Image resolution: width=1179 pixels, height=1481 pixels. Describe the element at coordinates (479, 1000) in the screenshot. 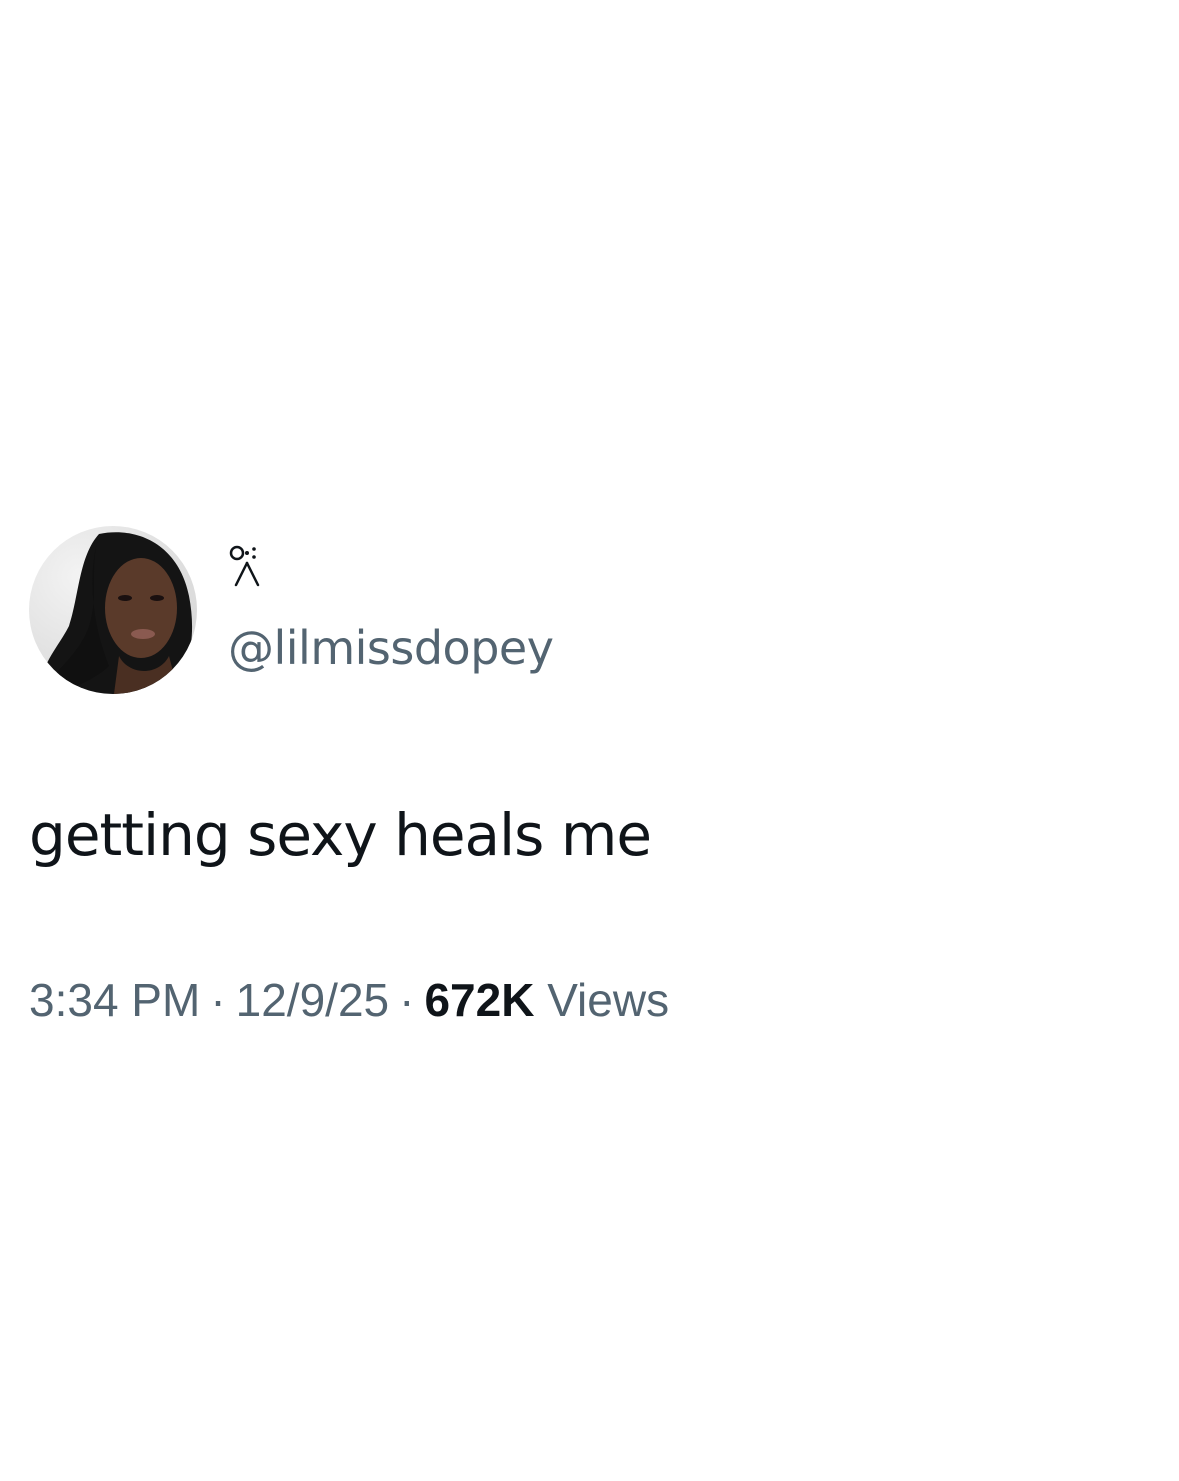

I see `views-count: 672K` at that location.